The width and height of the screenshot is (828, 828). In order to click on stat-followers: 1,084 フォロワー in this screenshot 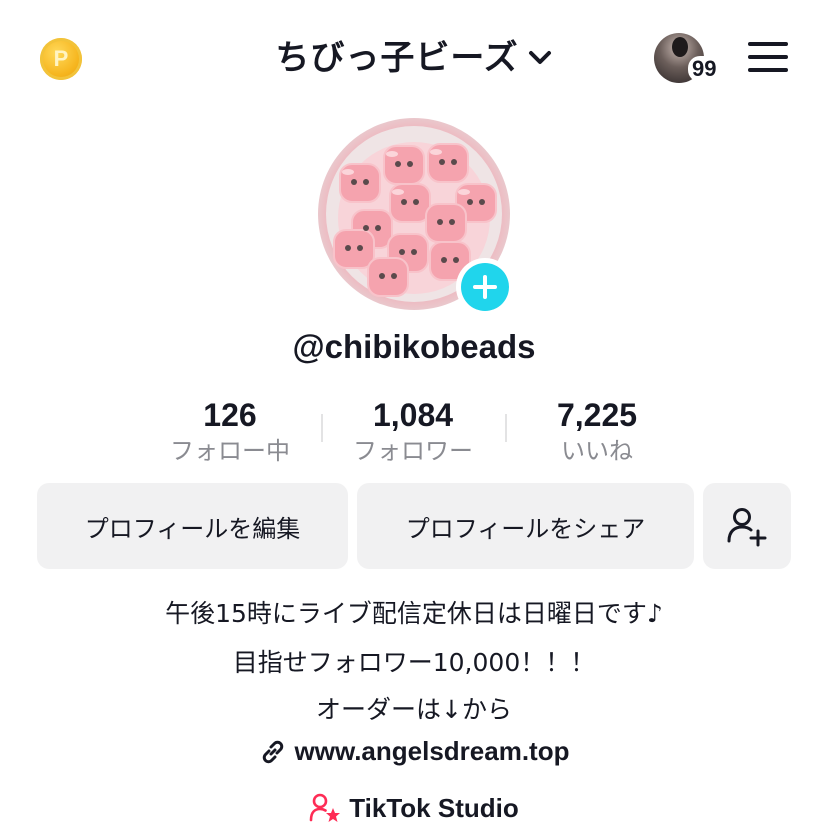, I will do `click(413, 432)`.